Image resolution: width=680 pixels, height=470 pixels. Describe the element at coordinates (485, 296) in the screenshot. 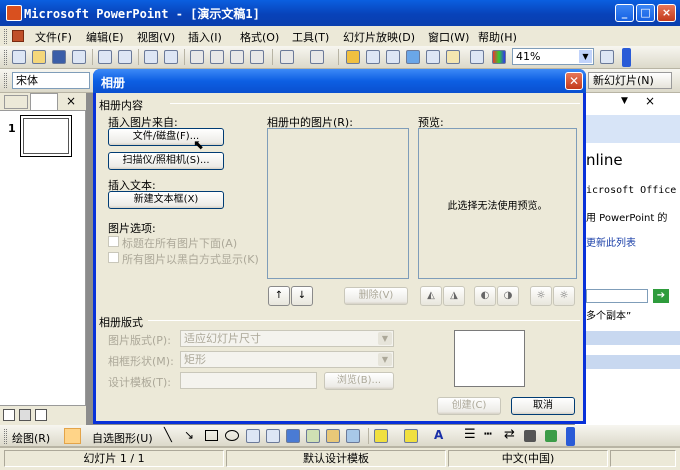

I see `contrast-up-icon: ◐` at that location.